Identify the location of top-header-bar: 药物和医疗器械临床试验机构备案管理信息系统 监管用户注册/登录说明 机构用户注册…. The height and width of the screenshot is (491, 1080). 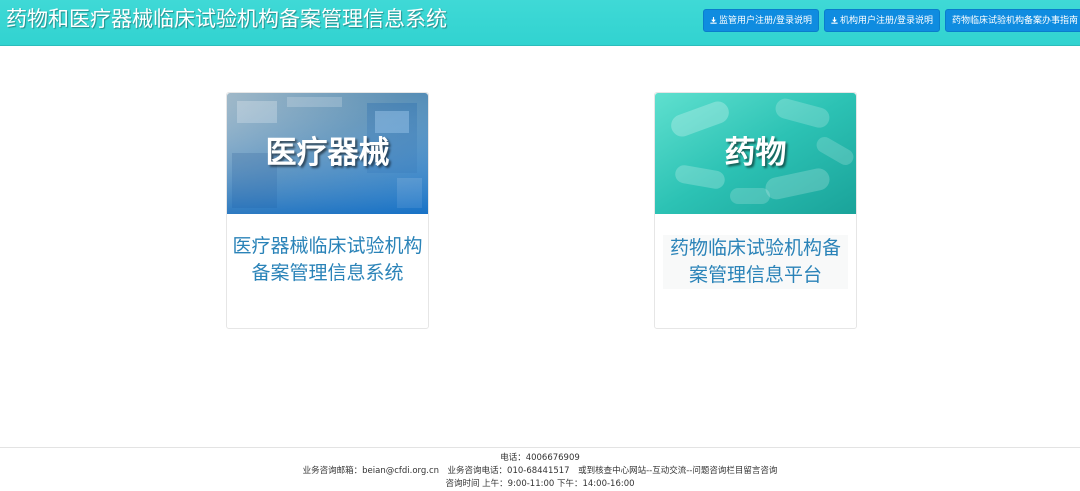
(540, 23).